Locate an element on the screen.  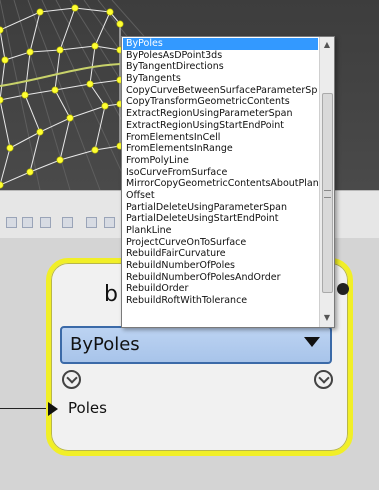
list-item: Offset is located at coordinates (220, 196).